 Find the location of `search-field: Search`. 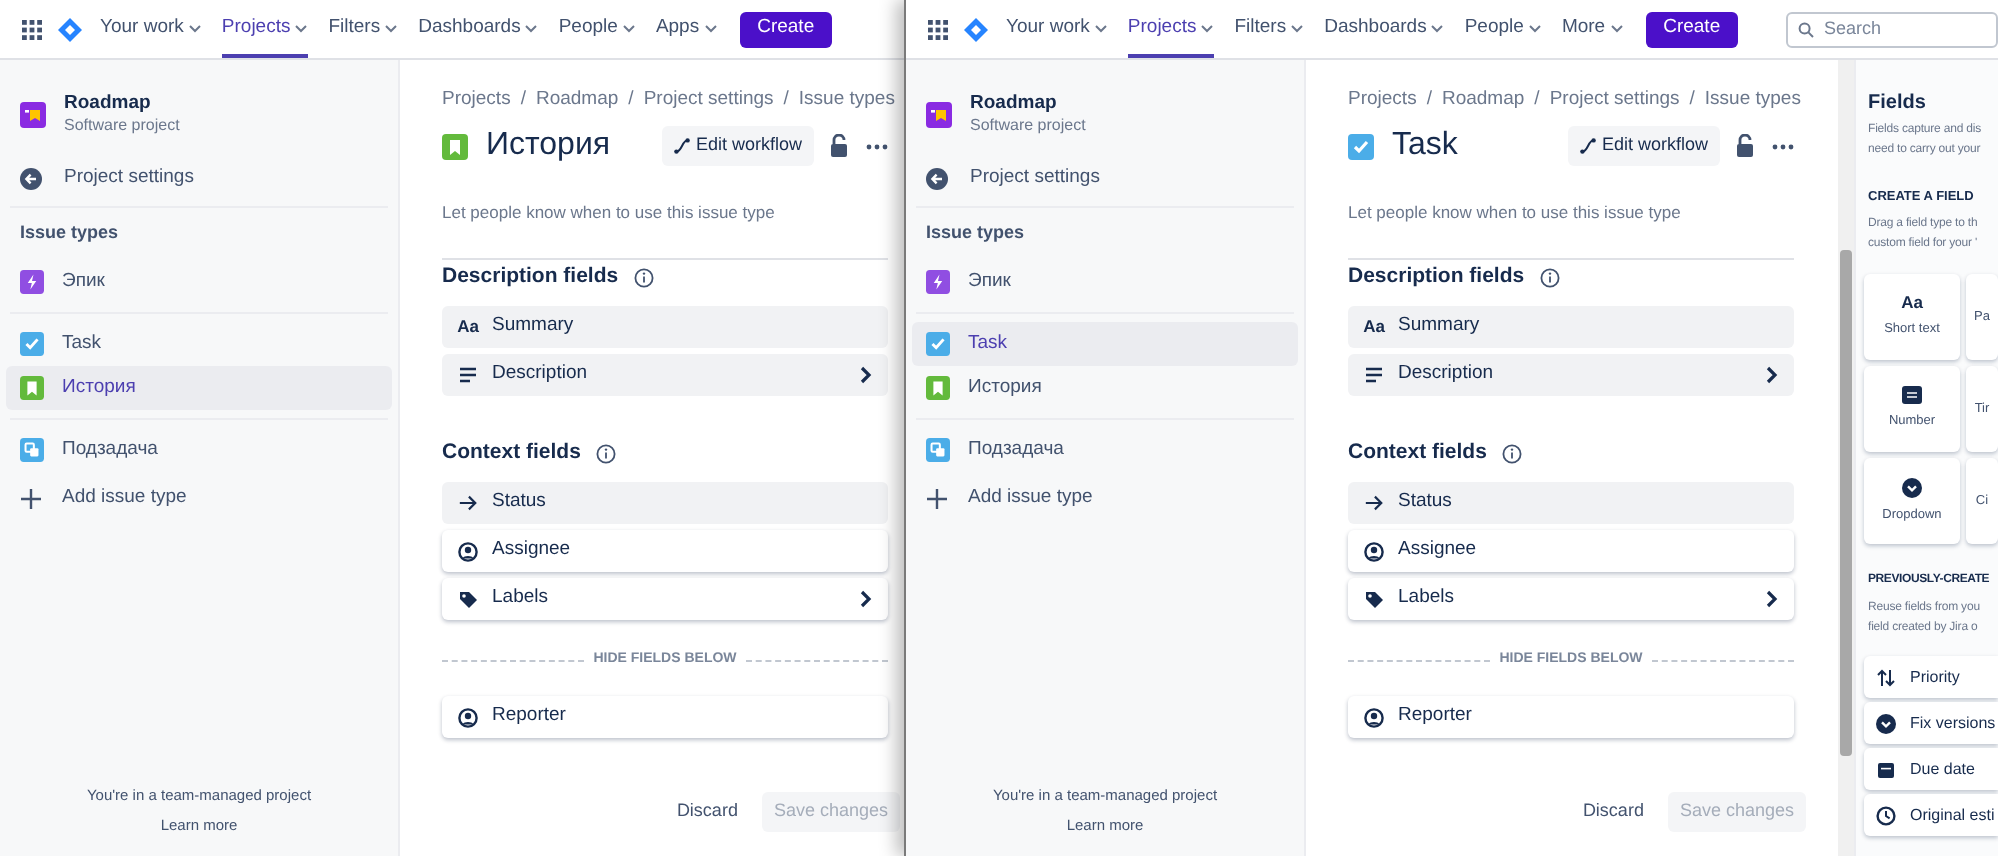

search-field: Search is located at coordinates (1892, 29).